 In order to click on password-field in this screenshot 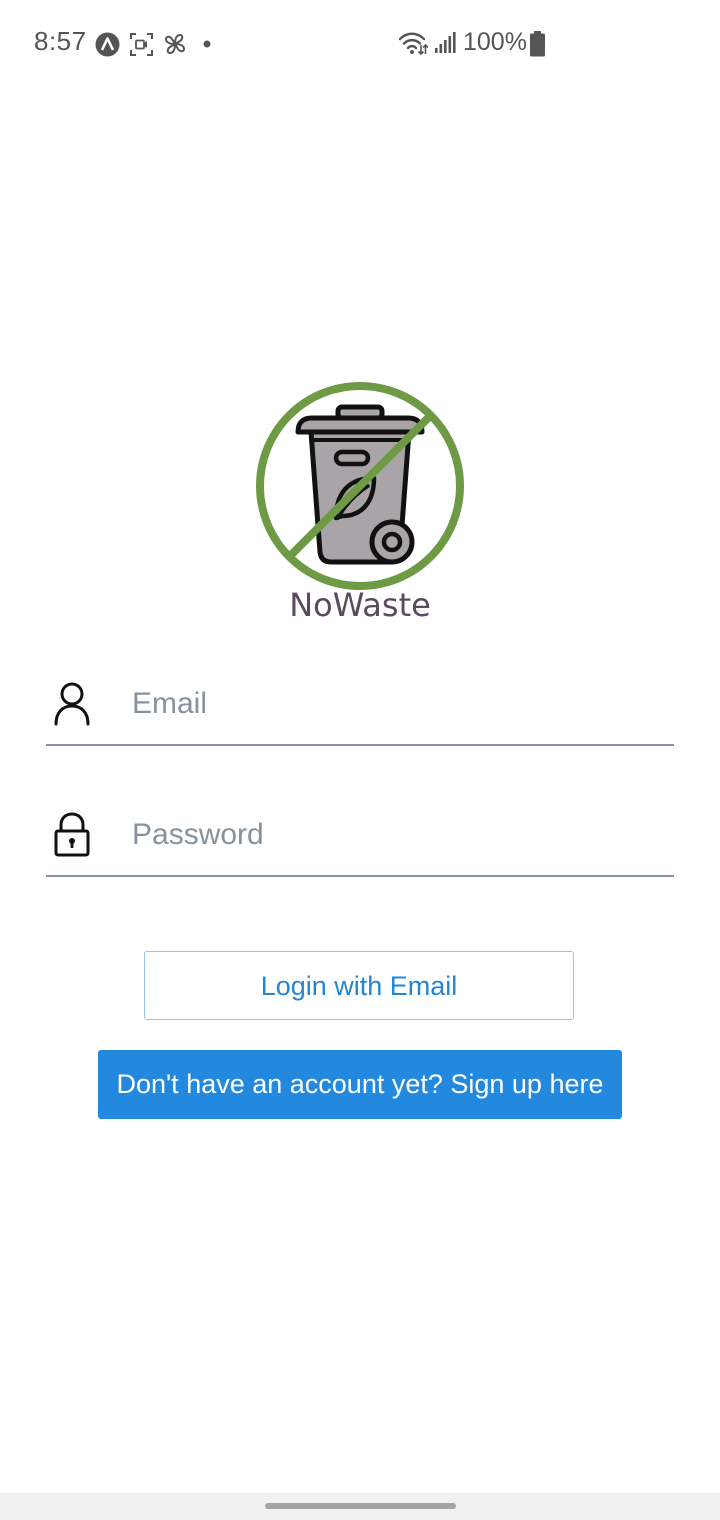, I will do `click(360, 841)`.